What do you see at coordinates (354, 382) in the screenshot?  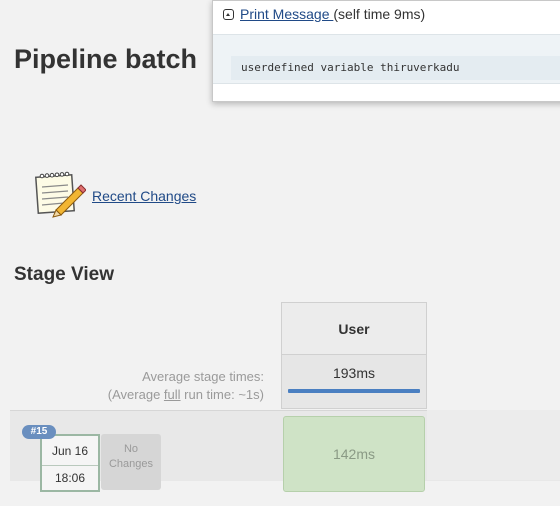 I see `average-time-cell: 193ms` at bounding box center [354, 382].